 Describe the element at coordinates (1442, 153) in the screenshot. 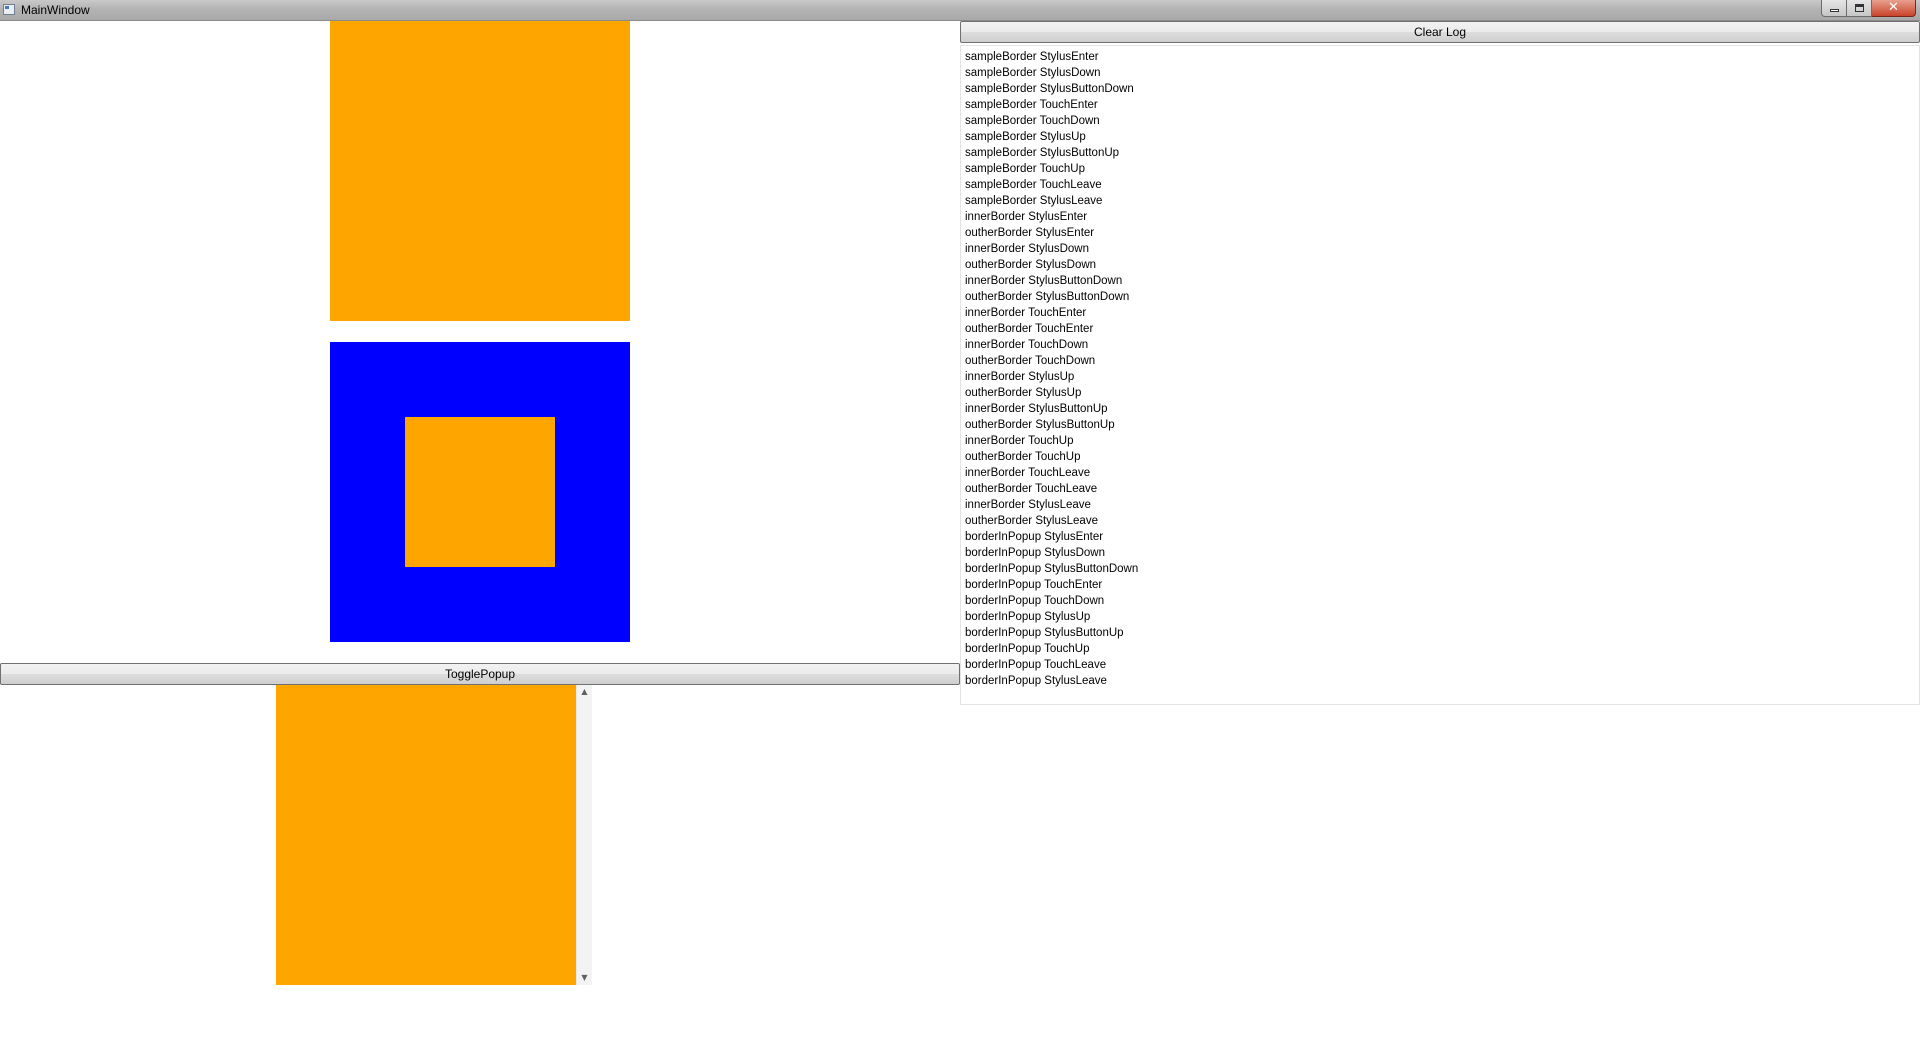

I see `log-entry: sampleBorder StylusButtonUp` at that location.